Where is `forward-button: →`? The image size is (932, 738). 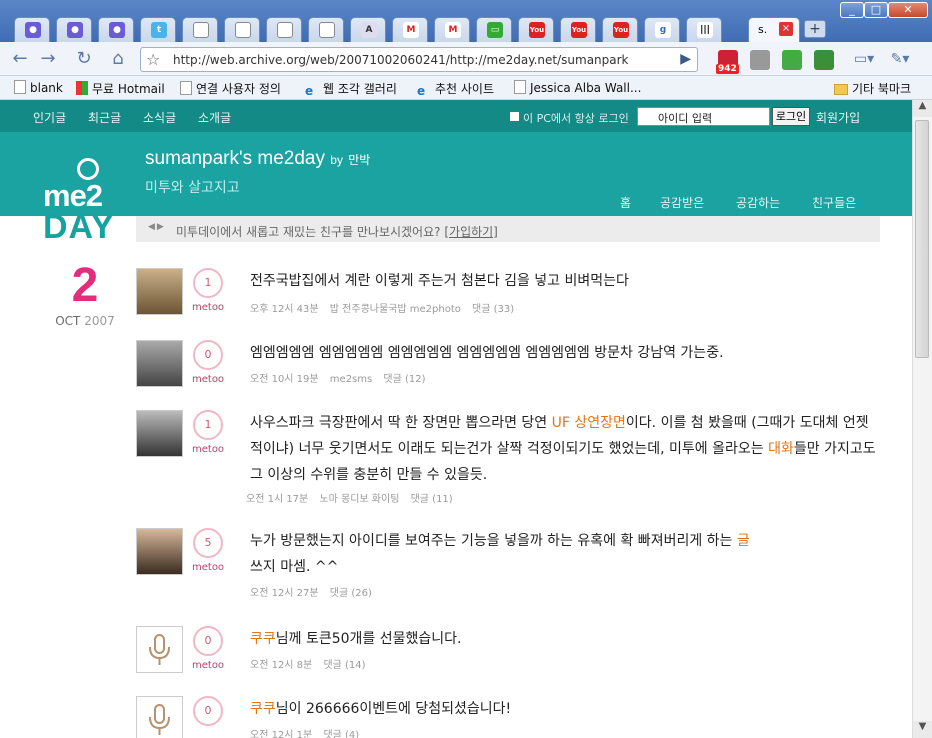 forward-button: → is located at coordinates (48, 59).